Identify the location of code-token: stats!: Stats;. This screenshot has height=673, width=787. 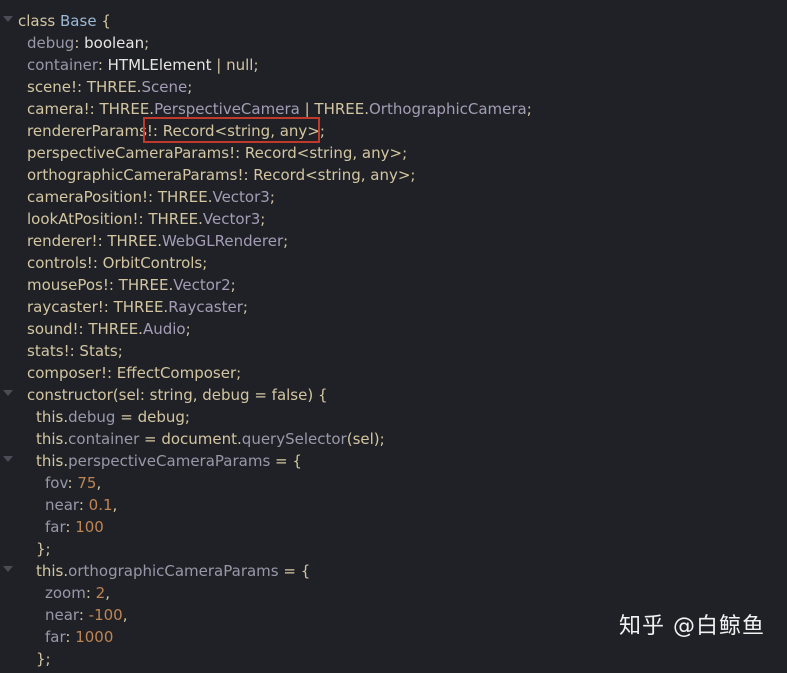
(75, 351).